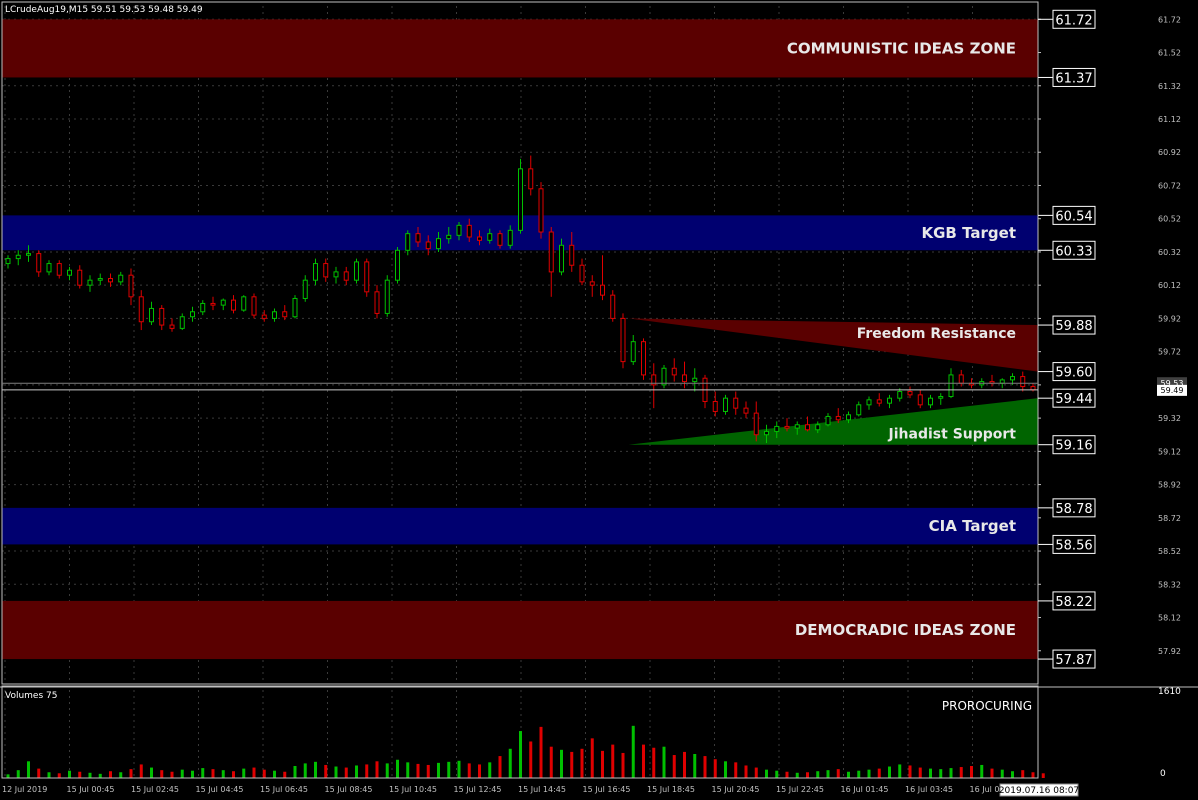 This screenshot has width=1198, height=800. Describe the element at coordinates (1169, 451) in the screenshot. I see `price-tick-label: 59.12` at that location.